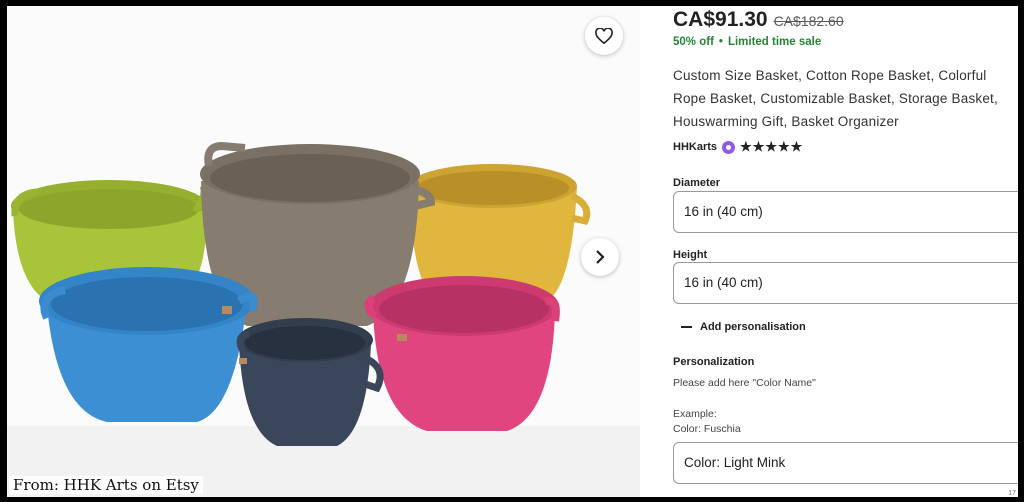 This screenshot has width=1024, height=502. What do you see at coordinates (714, 362) in the screenshot?
I see `personalization-label: Personalization` at bounding box center [714, 362].